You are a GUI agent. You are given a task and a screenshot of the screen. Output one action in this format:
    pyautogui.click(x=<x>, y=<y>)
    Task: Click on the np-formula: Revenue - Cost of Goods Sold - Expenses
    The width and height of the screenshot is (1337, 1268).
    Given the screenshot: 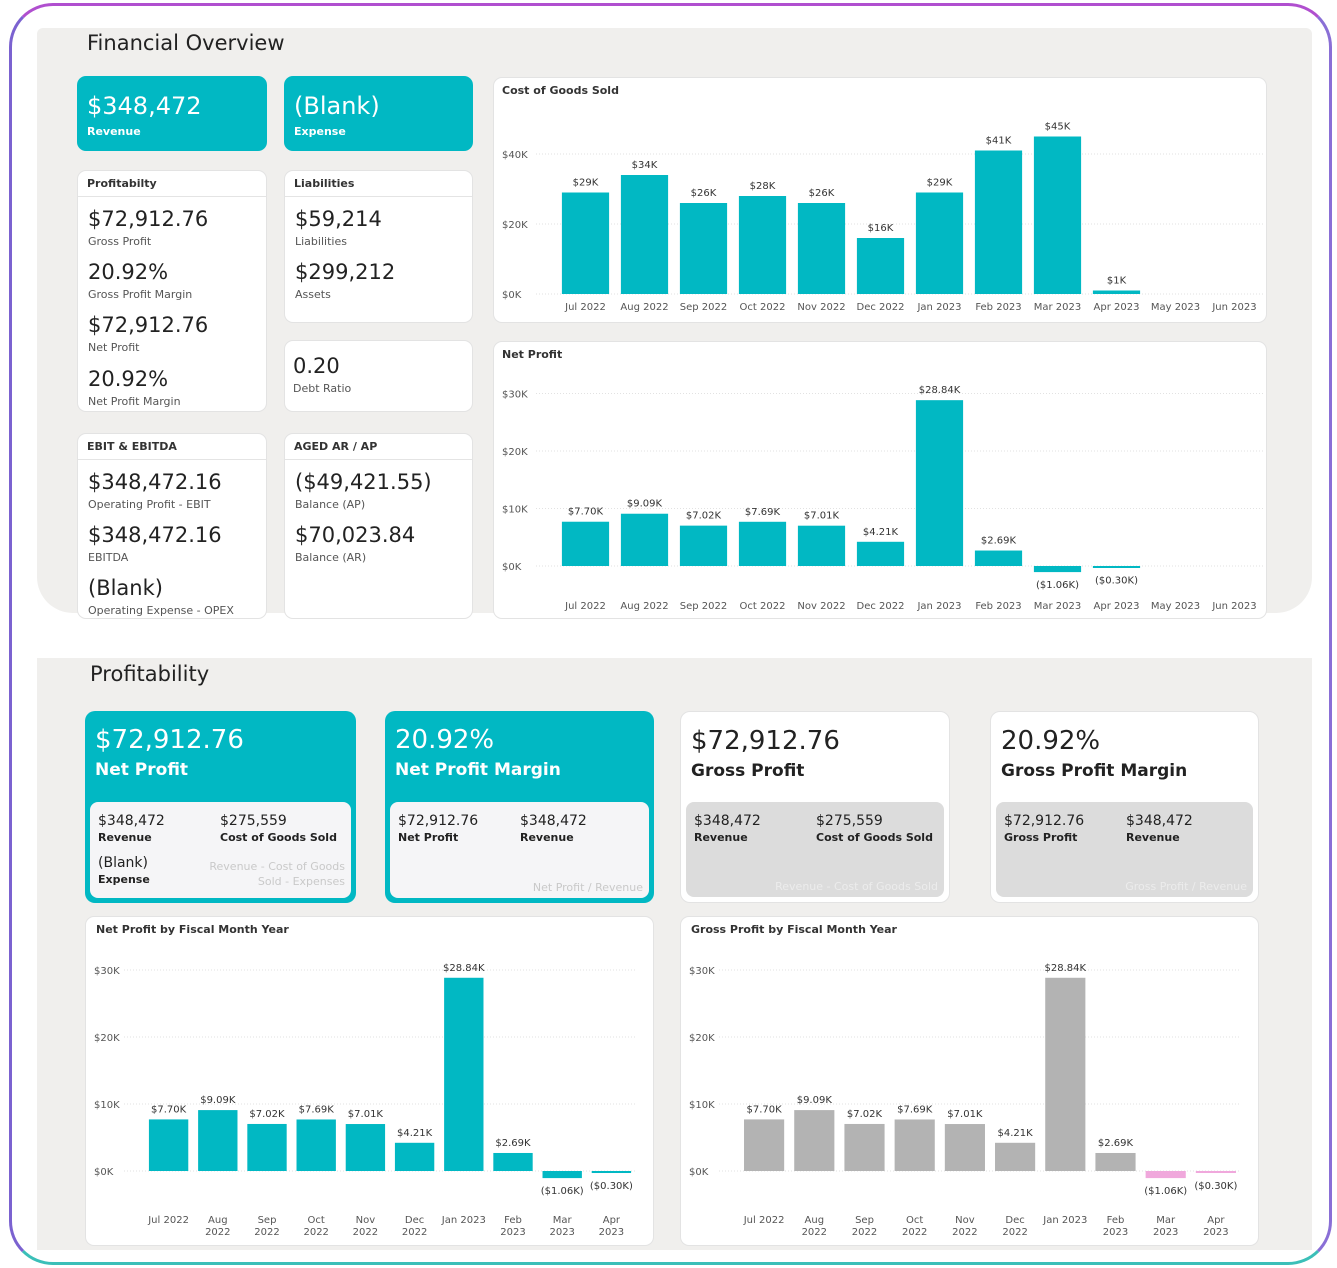 What is the action you would take?
    pyautogui.click(x=277, y=874)
    